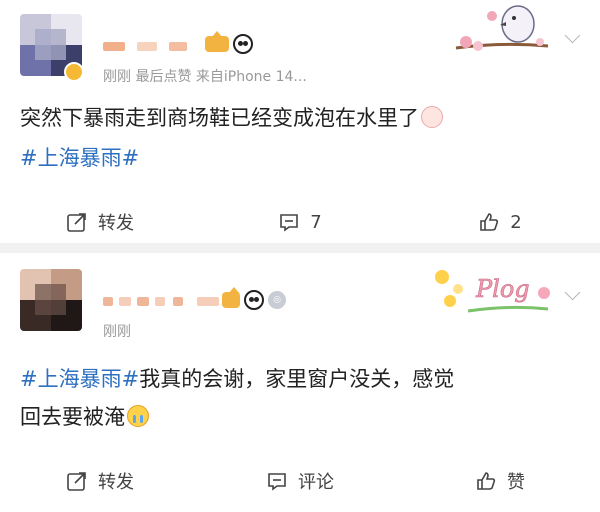  I want to click on plog-label: Plog, so click(502, 289).